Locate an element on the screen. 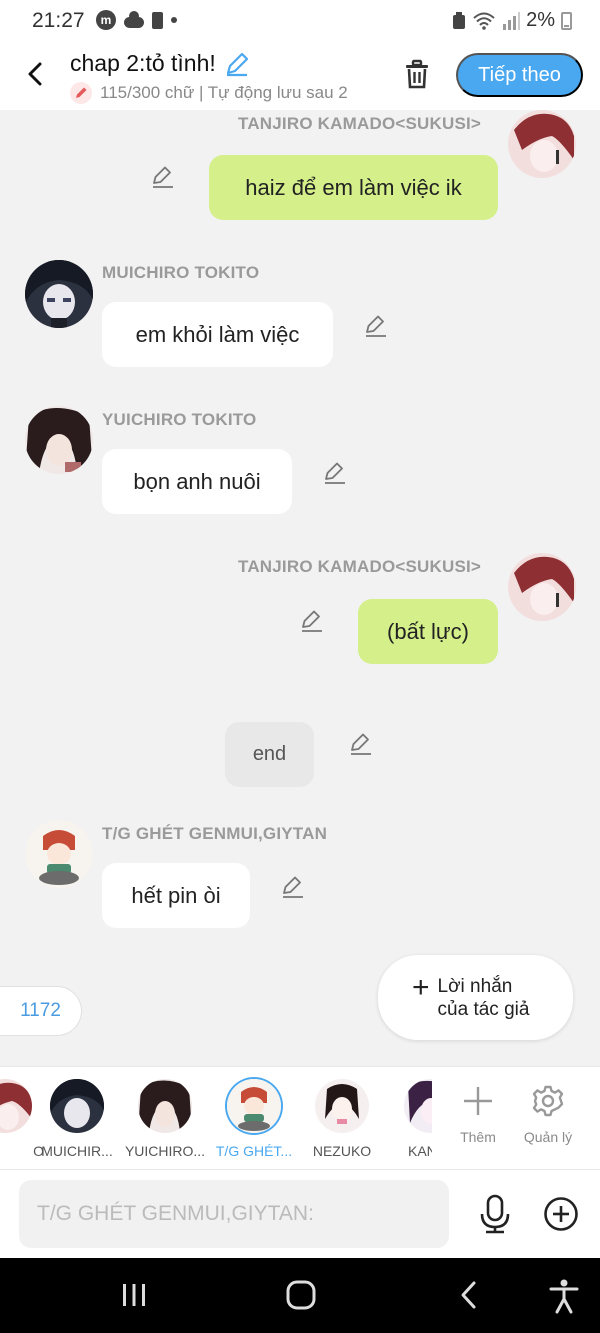  plus-icon is located at coordinates (478, 1101).